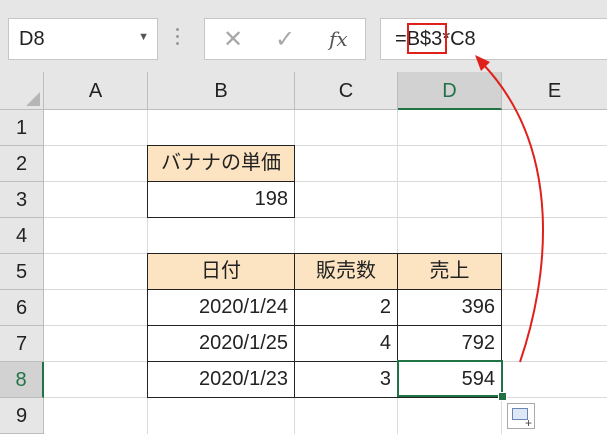  I want to click on fill-handle, so click(502, 396).